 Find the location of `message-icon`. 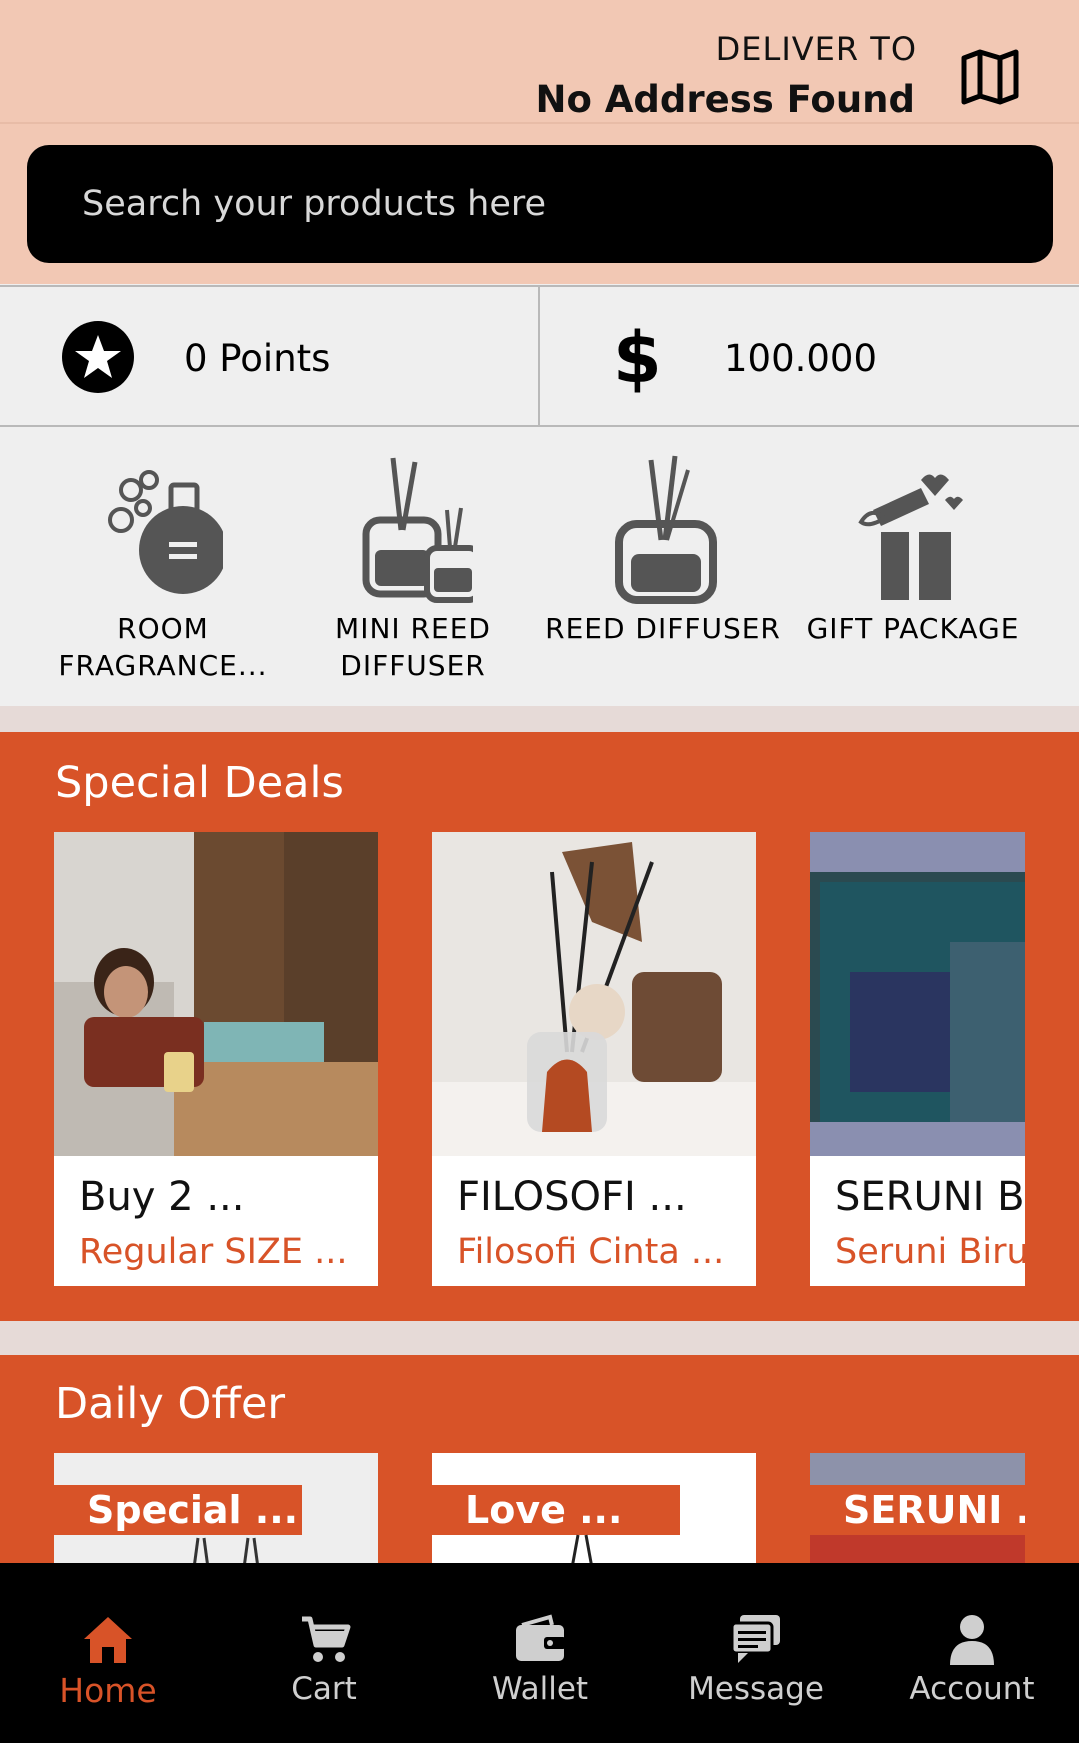

message-icon is located at coordinates (755, 1639).